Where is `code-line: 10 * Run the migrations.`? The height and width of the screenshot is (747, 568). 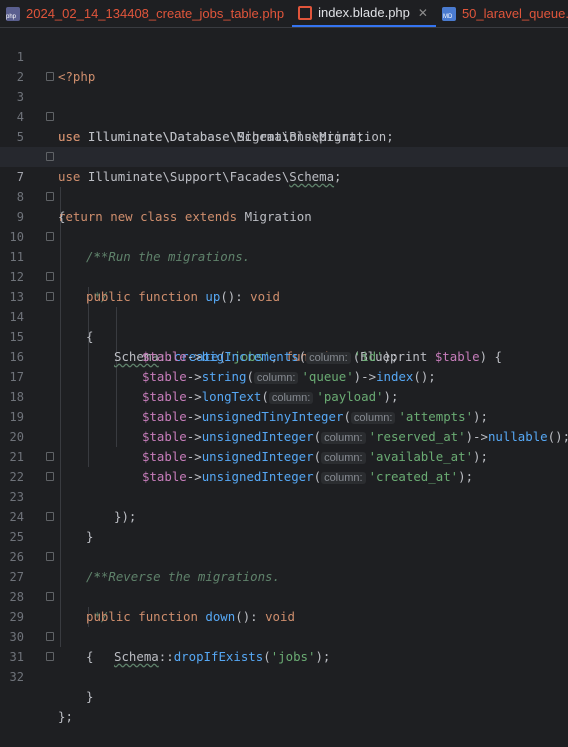
code-line: 10 * Run the migrations. is located at coordinates (284, 235).